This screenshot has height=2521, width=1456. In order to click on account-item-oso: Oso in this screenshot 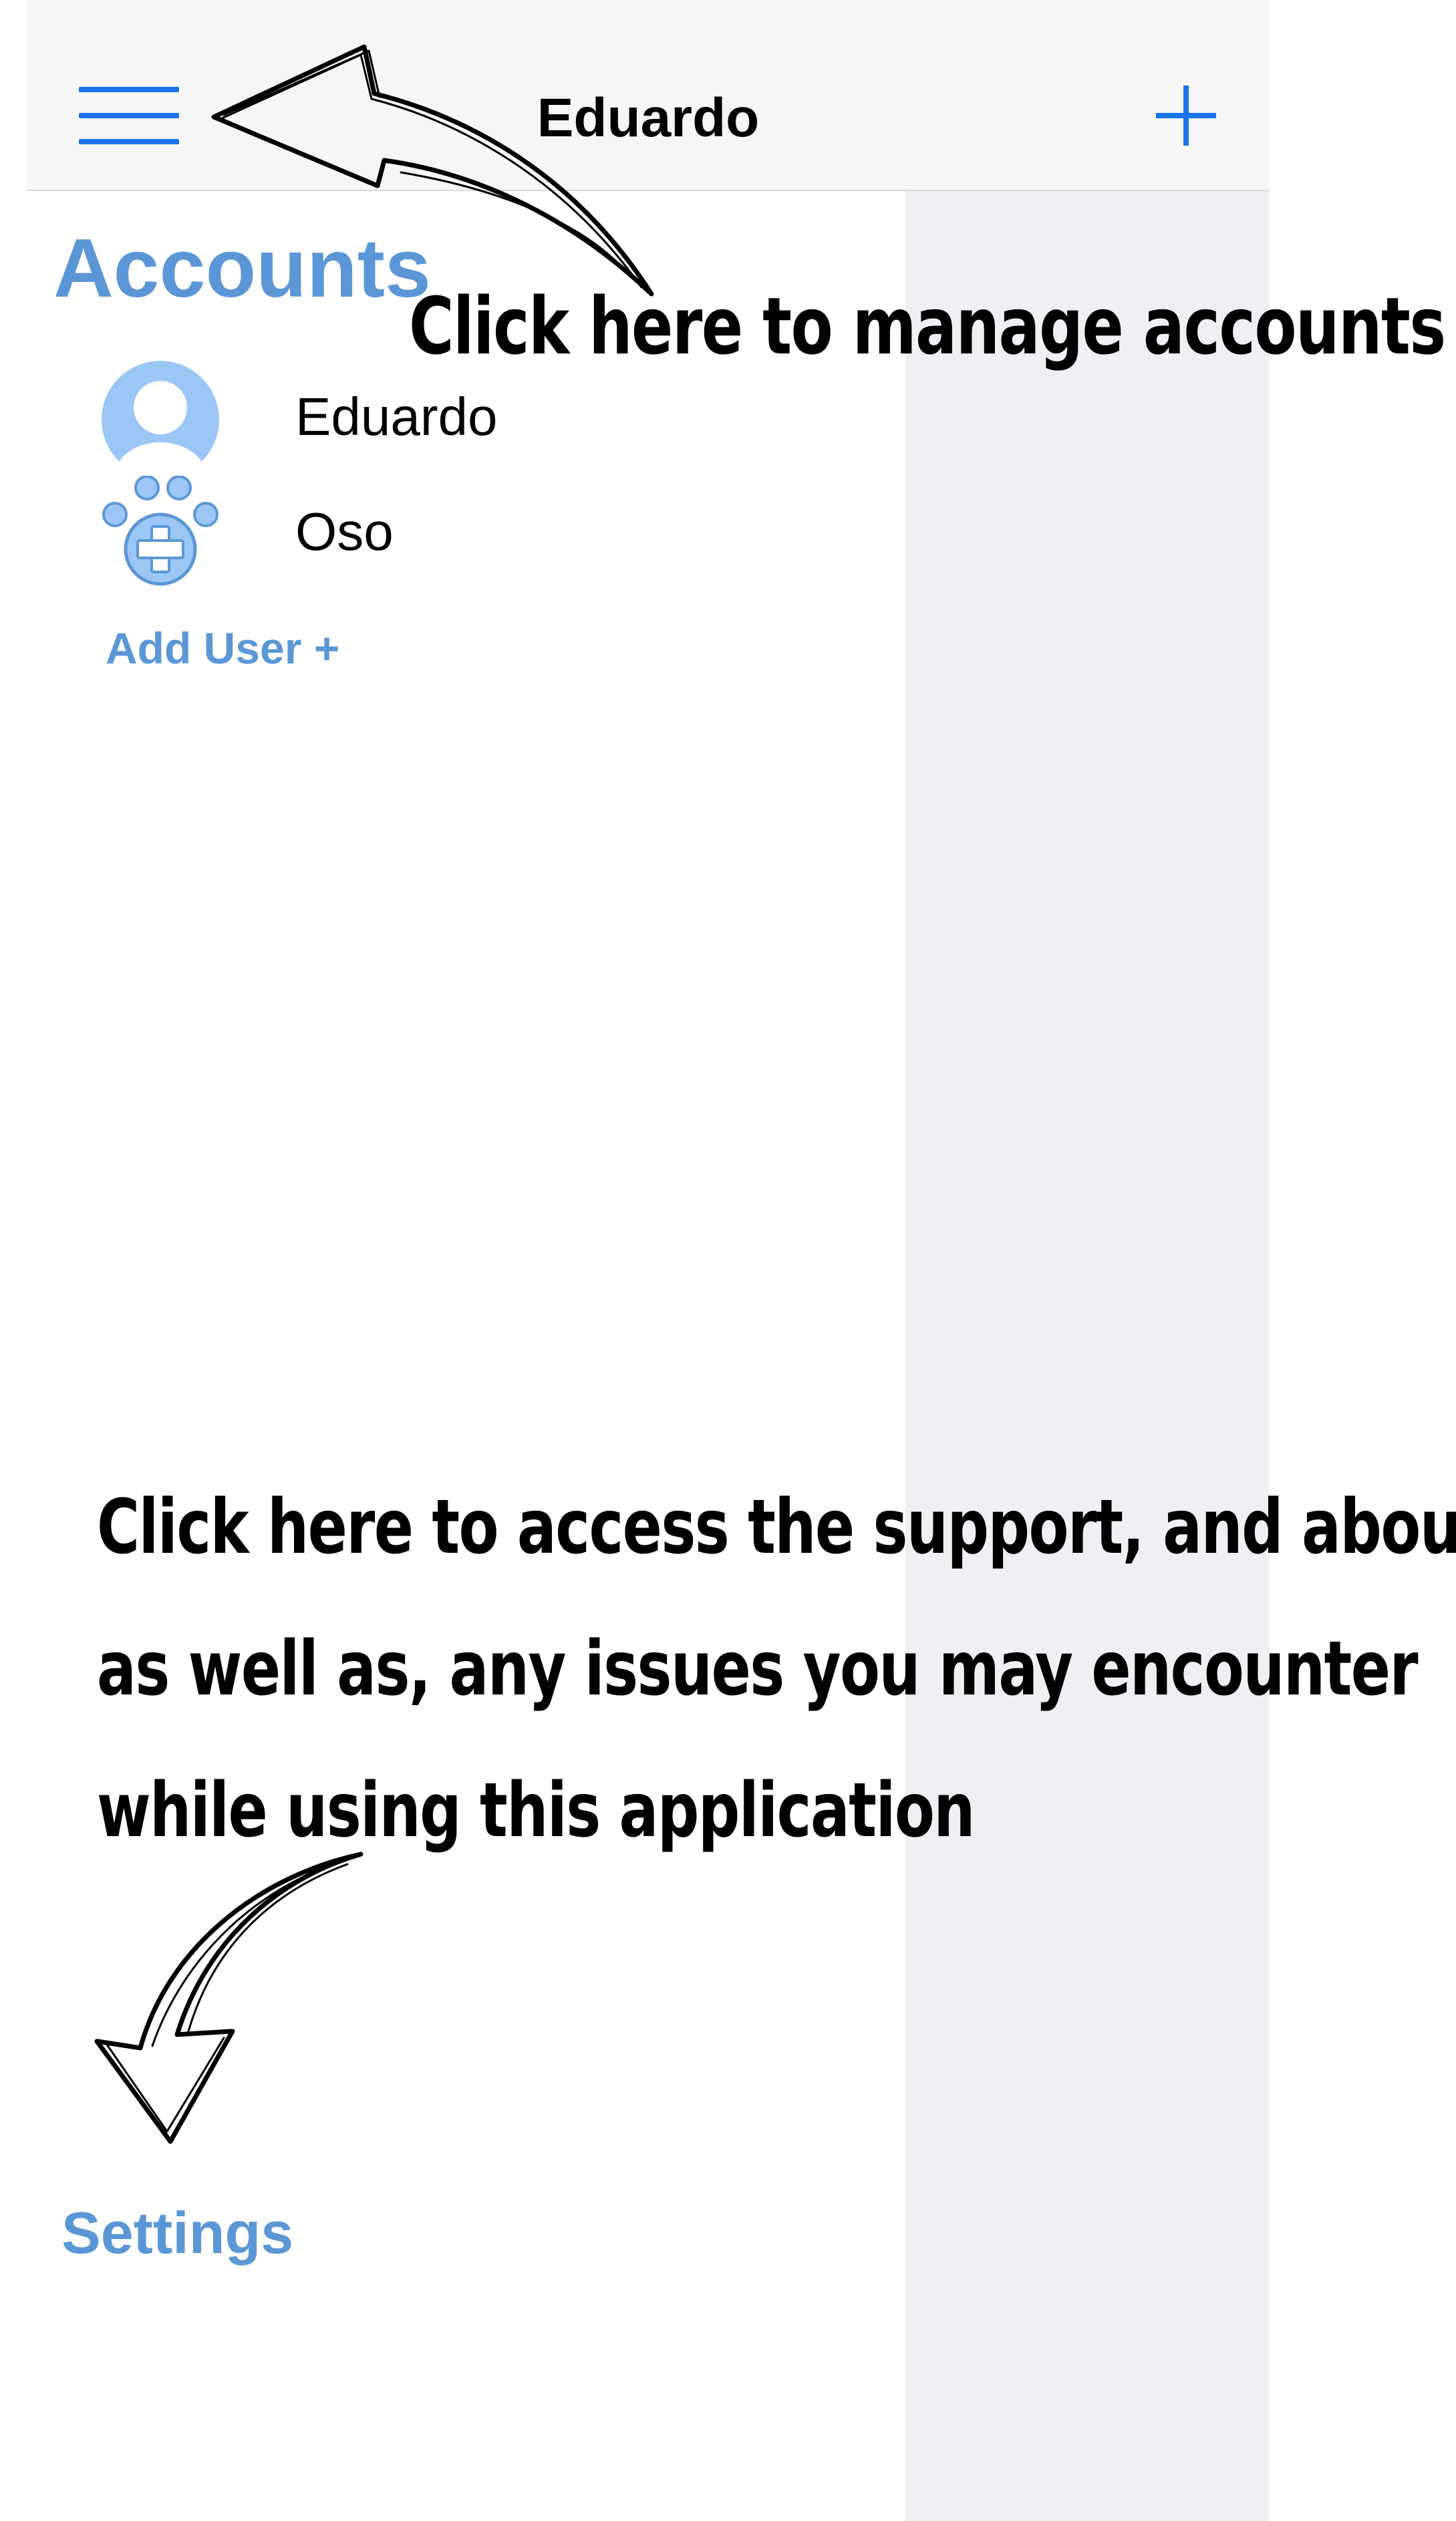, I will do `click(402, 532)`.